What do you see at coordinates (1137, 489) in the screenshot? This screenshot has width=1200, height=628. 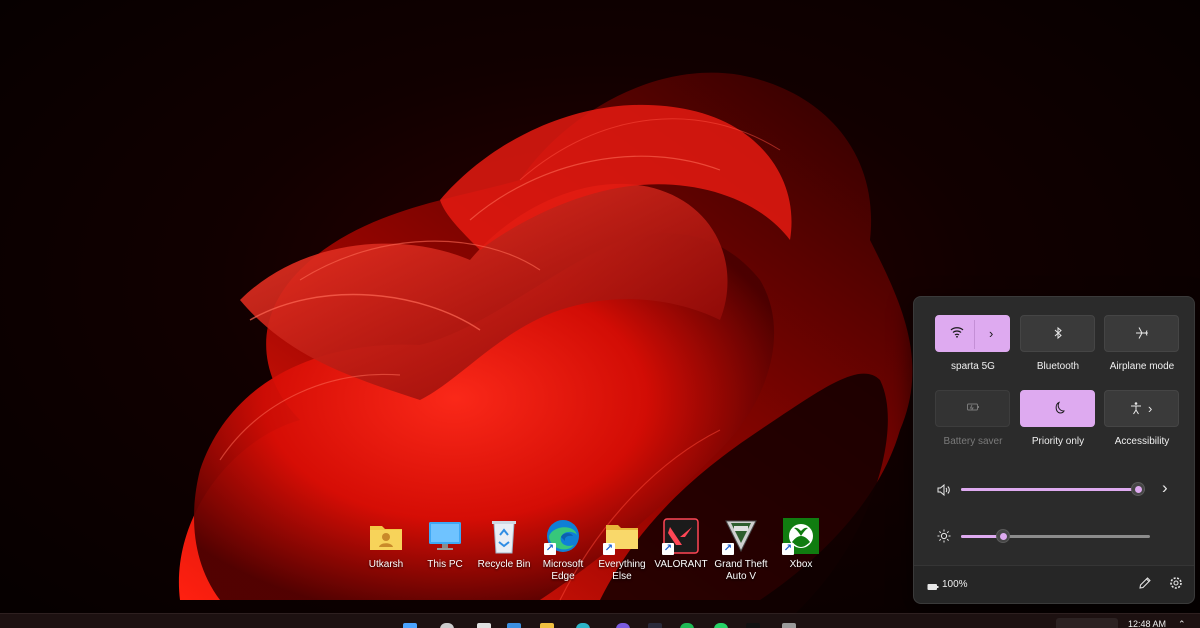 I see `volume-slider-thumb` at bounding box center [1137, 489].